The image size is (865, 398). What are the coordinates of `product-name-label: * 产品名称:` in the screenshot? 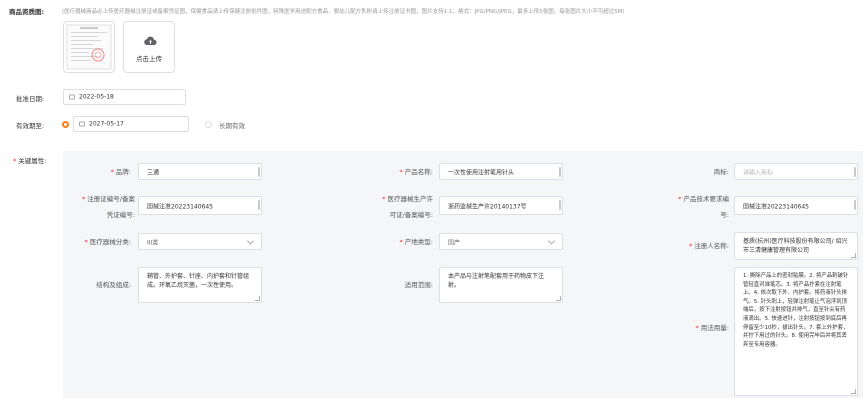 It's located at (416, 172).